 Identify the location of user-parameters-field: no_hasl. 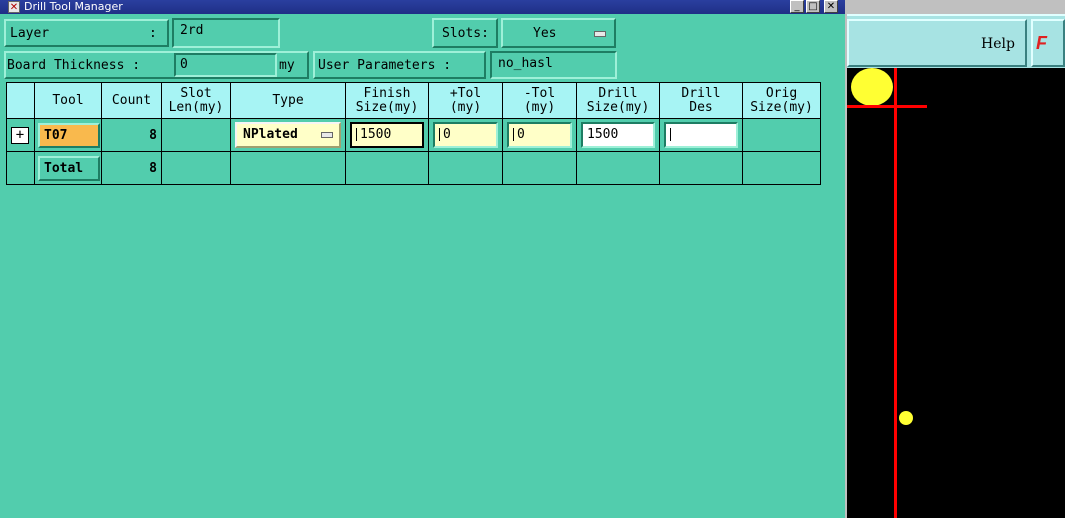
(553, 65).